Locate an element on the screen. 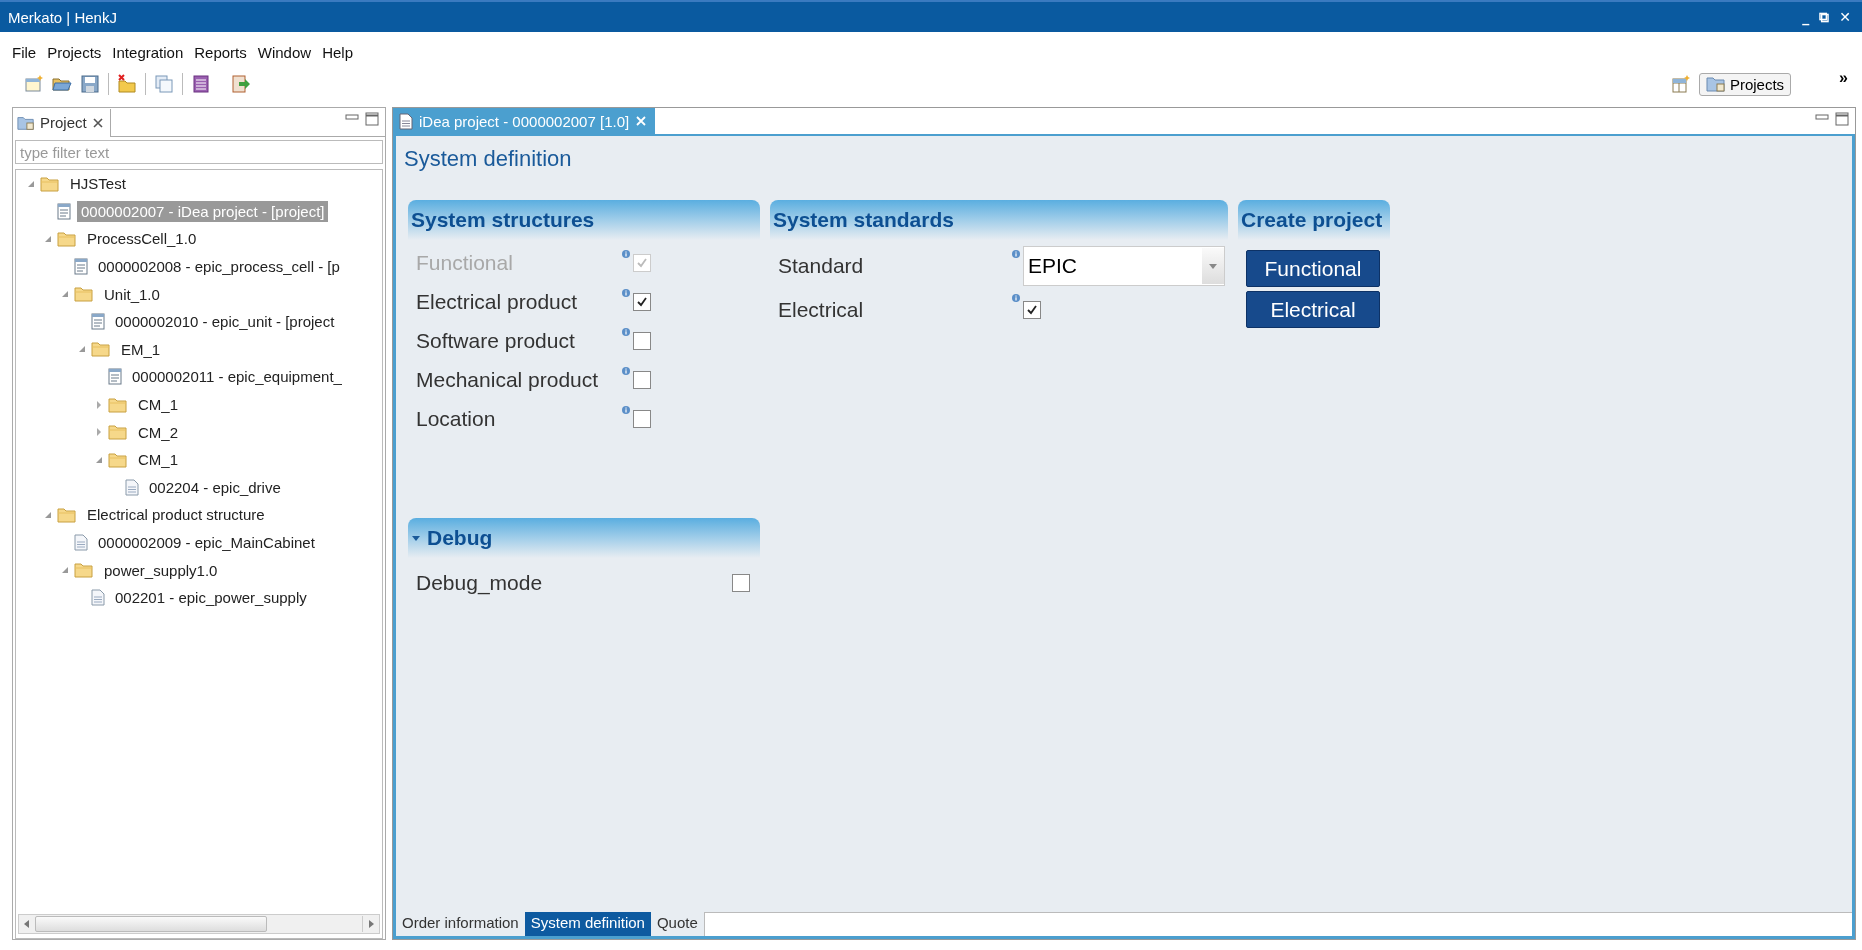 The width and height of the screenshot is (1862, 950). field-label: Mechanical product is located at coordinates (508, 380).